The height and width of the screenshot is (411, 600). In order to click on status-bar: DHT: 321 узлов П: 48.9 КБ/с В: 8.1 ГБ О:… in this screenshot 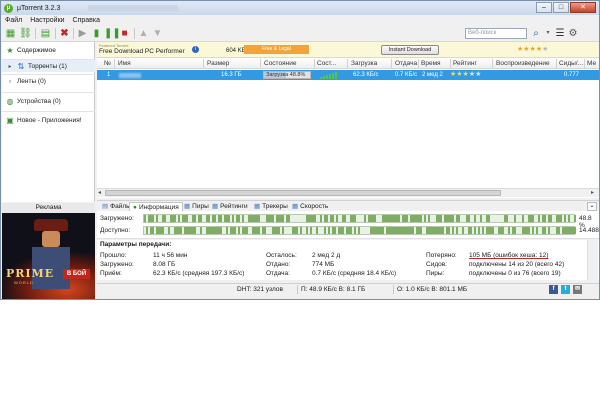, I will do `click(348, 288)`.